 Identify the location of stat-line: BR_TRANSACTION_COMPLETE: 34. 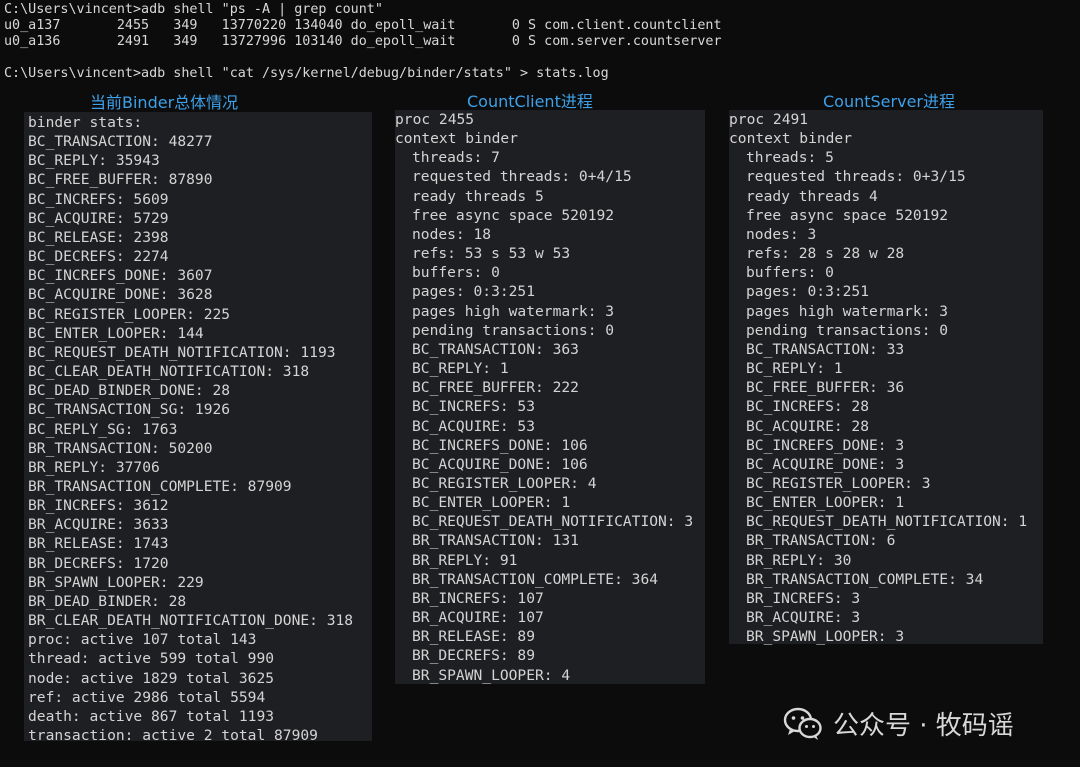
(865, 579).